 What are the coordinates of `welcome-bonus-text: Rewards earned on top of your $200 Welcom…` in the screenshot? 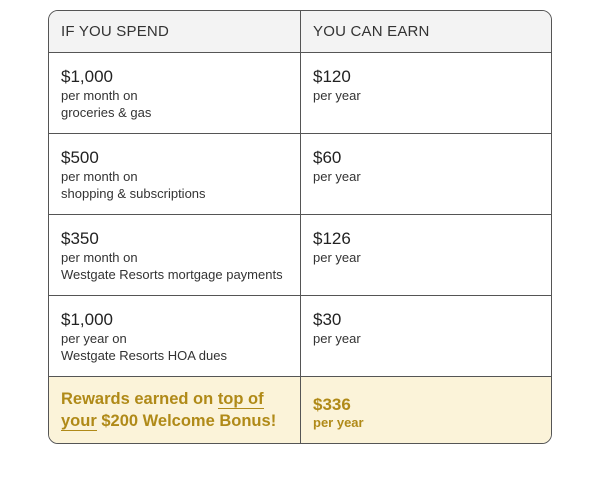 It's located at (168, 410).